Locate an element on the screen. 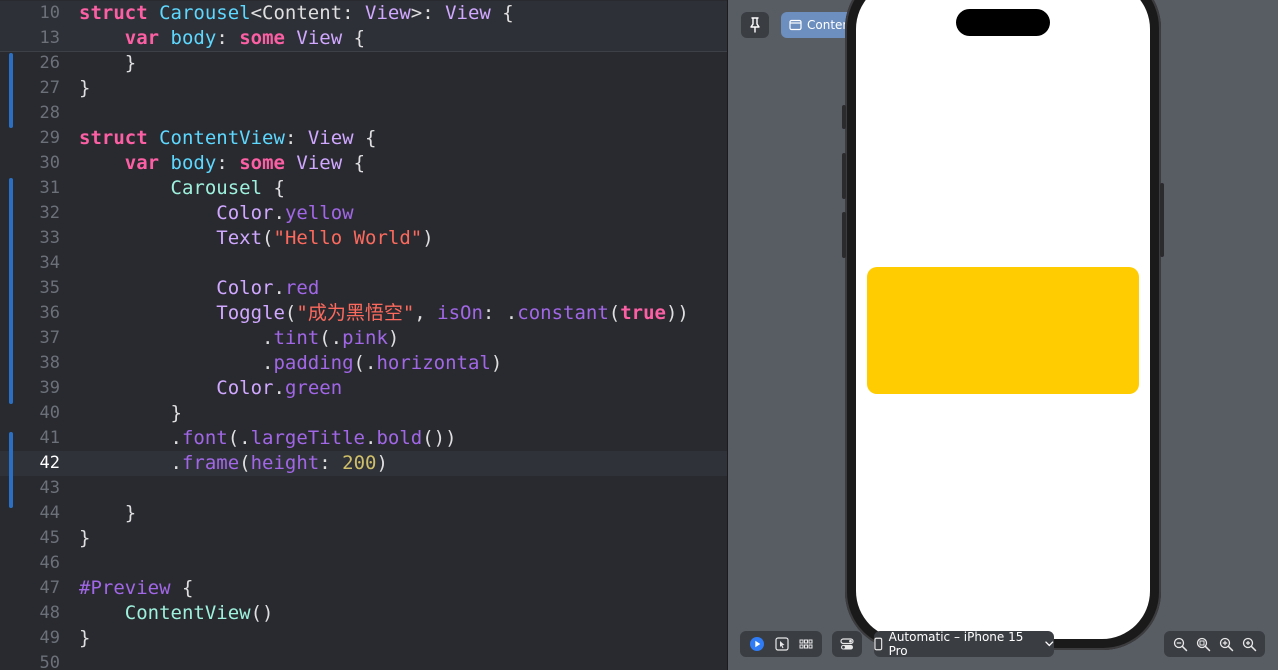 The image size is (1278, 670). code-token: ) is located at coordinates (496, 363).